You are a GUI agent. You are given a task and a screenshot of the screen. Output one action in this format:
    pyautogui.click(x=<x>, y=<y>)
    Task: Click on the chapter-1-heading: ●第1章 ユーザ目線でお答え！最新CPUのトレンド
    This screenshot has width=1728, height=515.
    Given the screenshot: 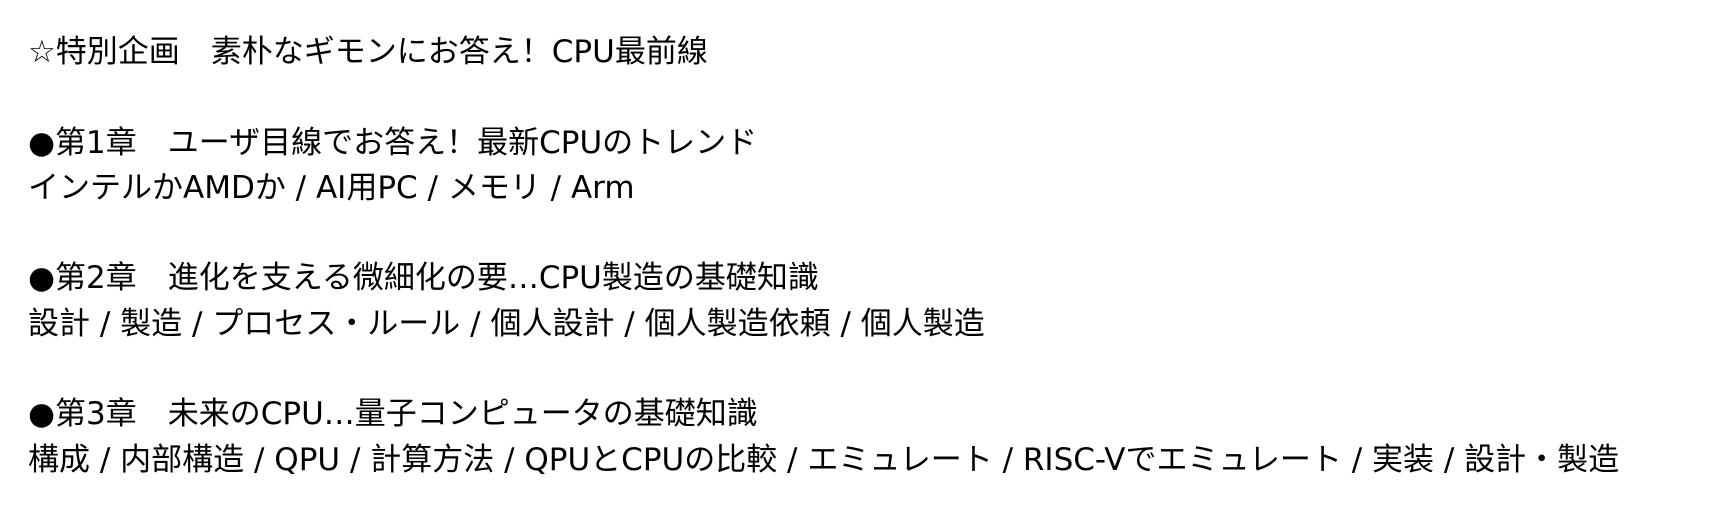 What is the action you would take?
    pyautogui.click(x=393, y=143)
    